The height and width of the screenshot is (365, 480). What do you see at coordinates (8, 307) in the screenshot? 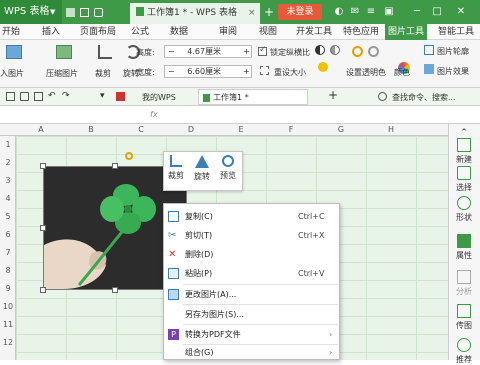
I see `row-header: 10` at bounding box center [8, 307].